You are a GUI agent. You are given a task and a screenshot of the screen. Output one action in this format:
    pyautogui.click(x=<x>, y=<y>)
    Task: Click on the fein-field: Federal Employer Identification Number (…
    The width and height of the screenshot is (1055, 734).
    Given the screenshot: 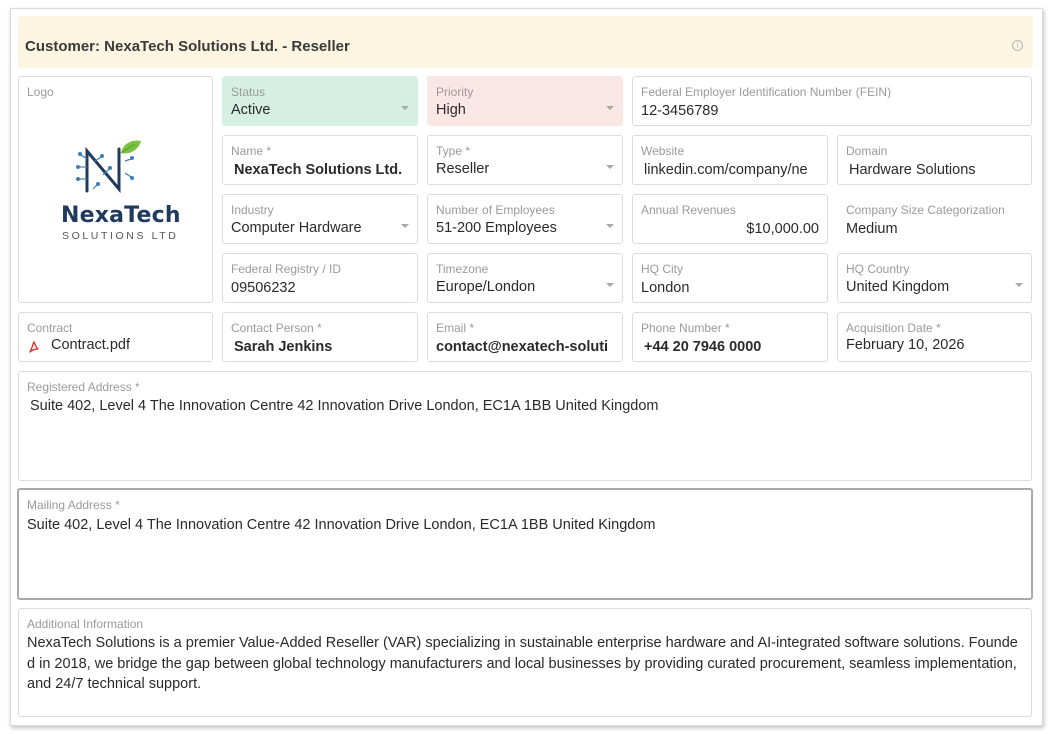 What is the action you would take?
    pyautogui.click(x=832, y=101)
    